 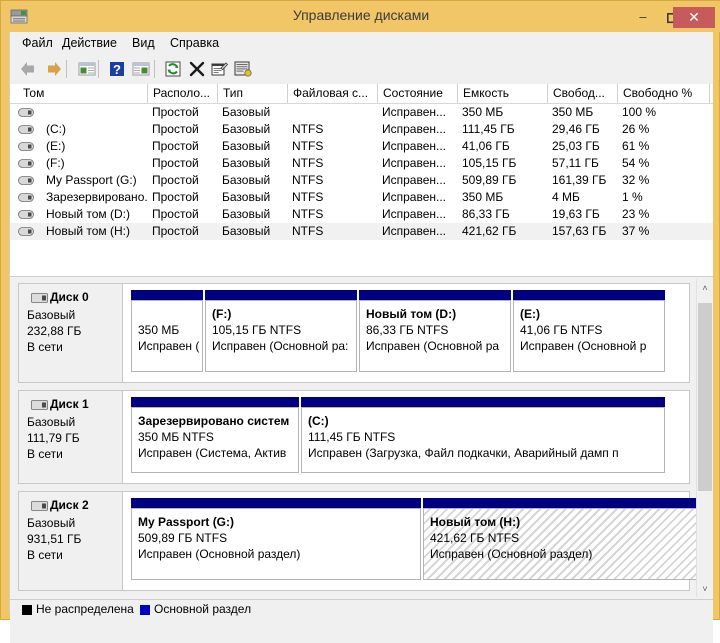 I want to click on rescan-disks-button, so click(x=243, y=69).